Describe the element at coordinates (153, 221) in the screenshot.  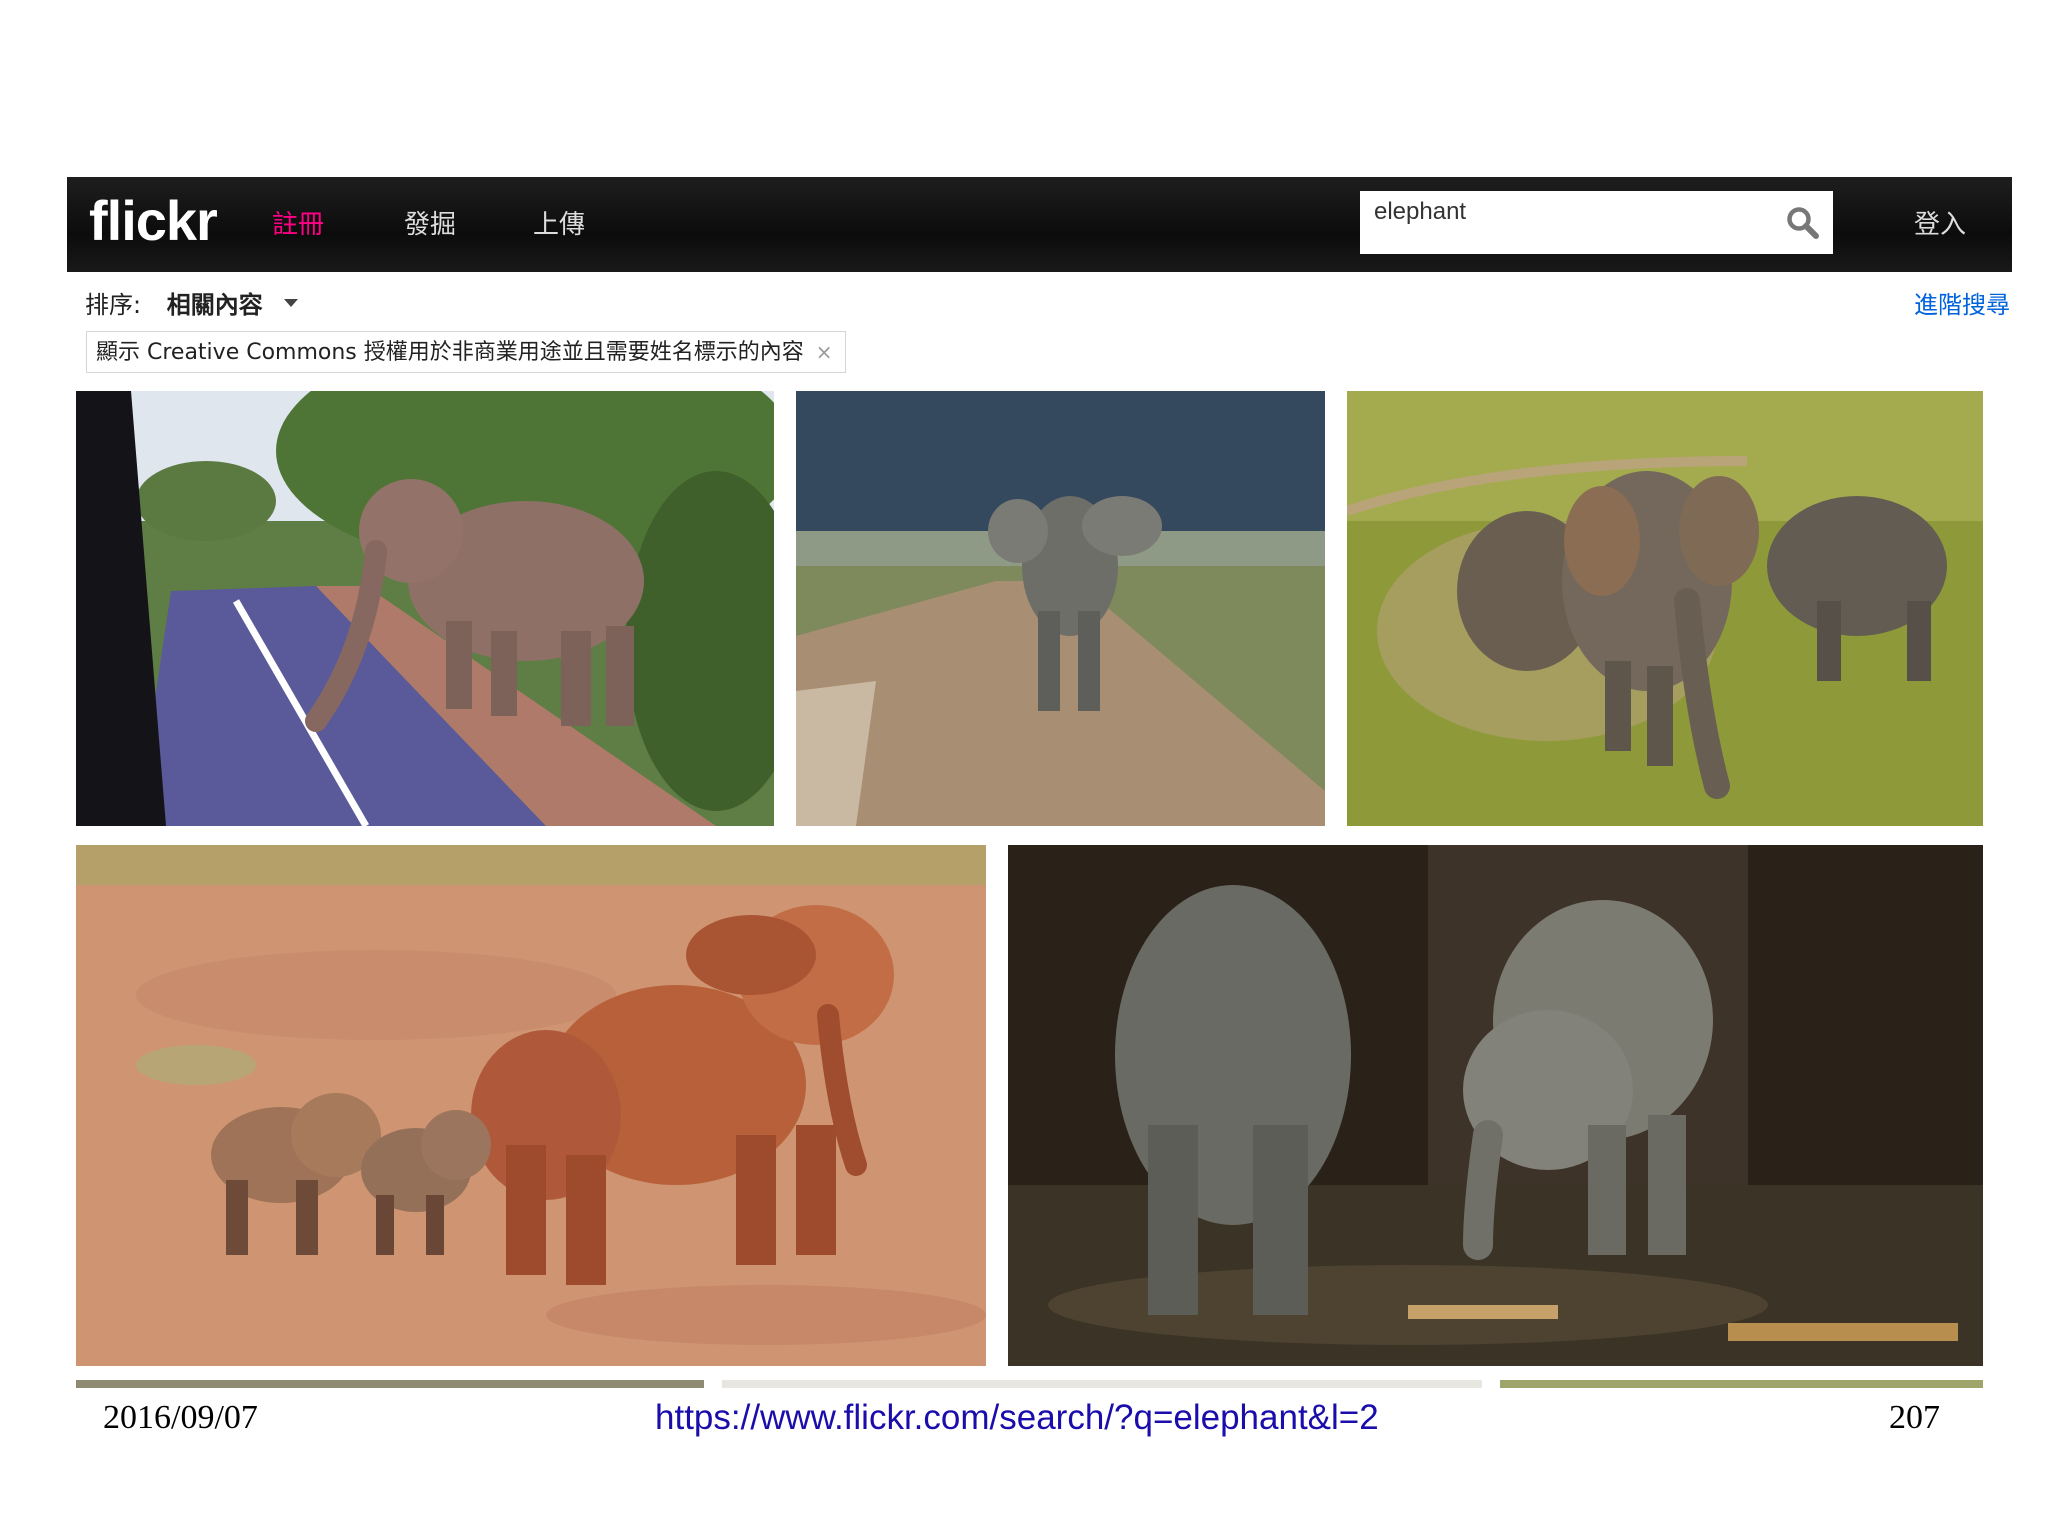
I see `flickr-logo: flickr` at that location.